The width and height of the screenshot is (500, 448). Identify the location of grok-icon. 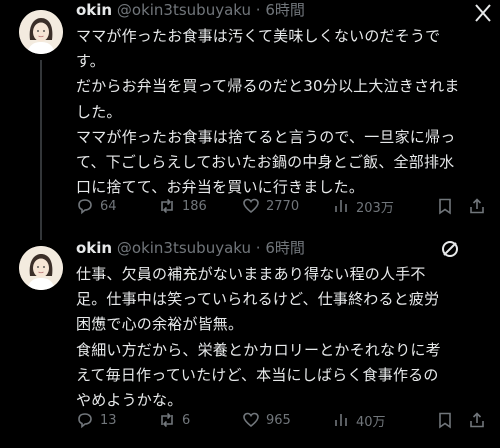
(450, 251).